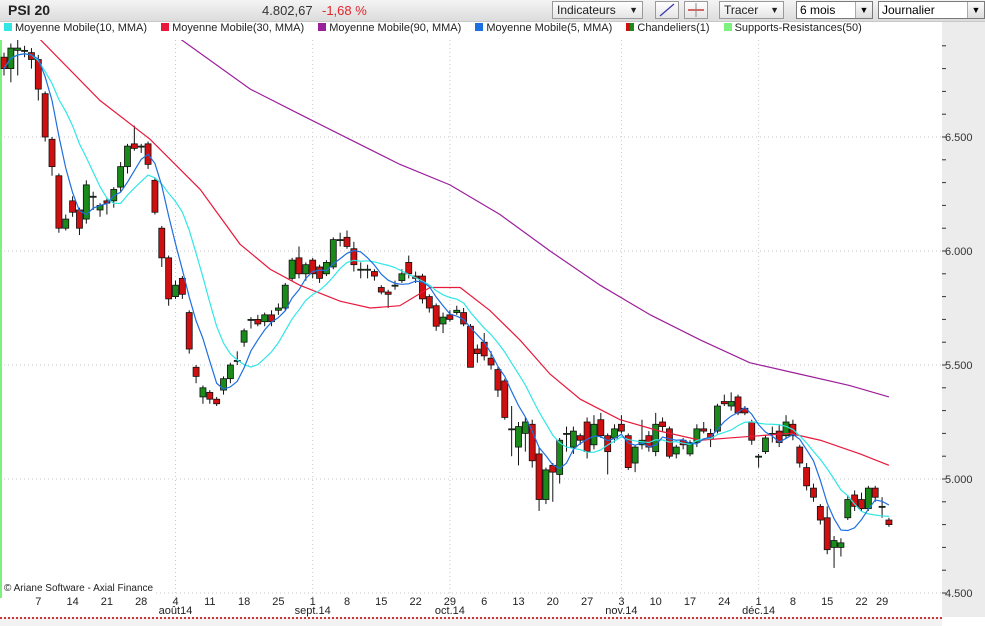 The width and height of the screenshot is (985, 626). What do you see at coordinates (758, 611) in the screenshot?
I see `month-label: déc.14` at bounding box center [758, 611].